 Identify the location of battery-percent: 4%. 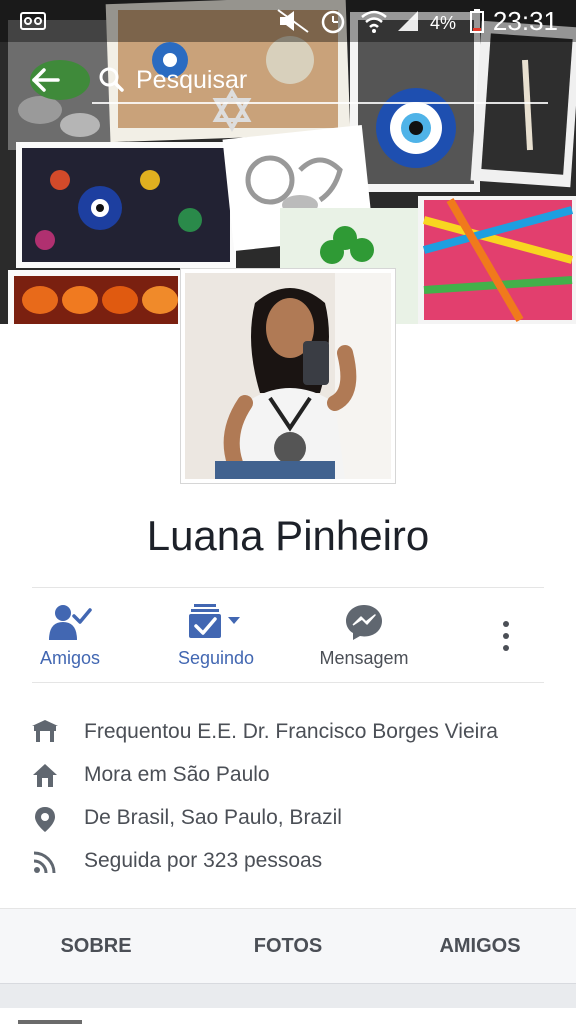
(442, 22).